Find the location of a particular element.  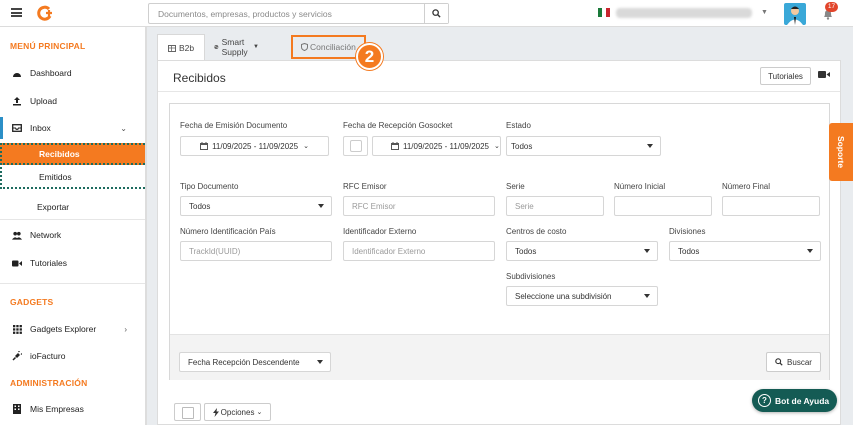

top-bar: ▼ 17 is located at coordinates (426, 13).